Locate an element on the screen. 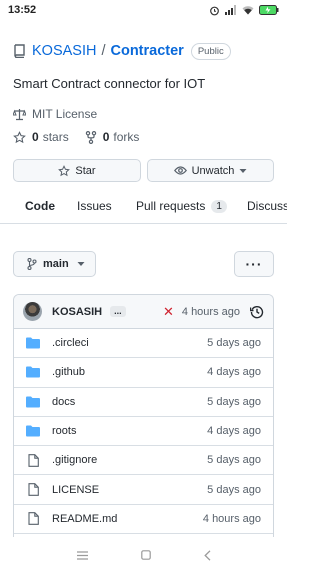 Image resolution: width=320 pixels, height=573 pixels. system-nav-bar is located at coordinates (143, 555).